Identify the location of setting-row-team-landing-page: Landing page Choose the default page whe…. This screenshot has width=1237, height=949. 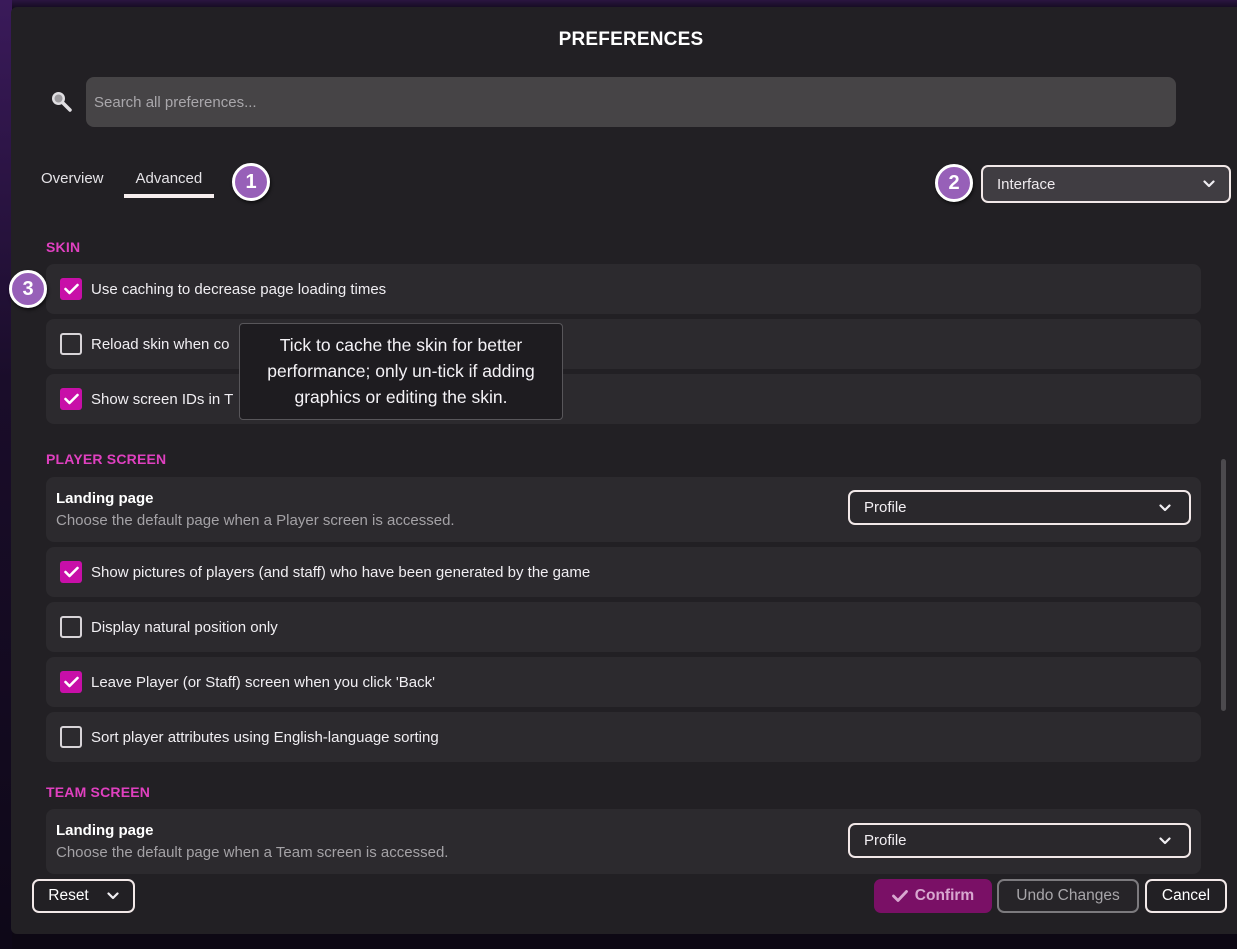
(623, 841).